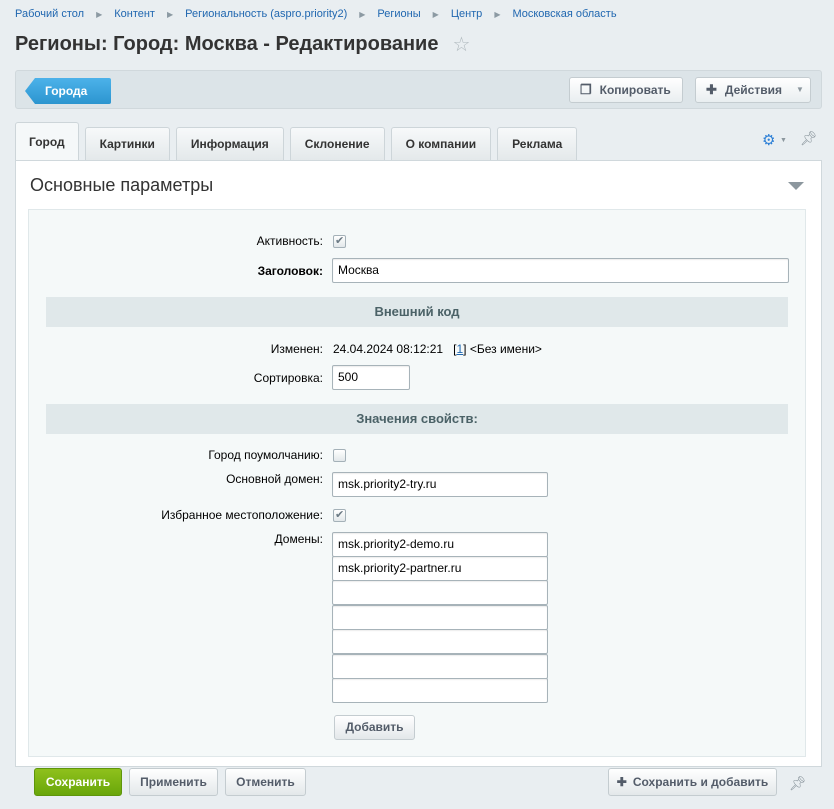  I want to click on domain-input: msk.priority2-demo.ru, so click(440, 544).